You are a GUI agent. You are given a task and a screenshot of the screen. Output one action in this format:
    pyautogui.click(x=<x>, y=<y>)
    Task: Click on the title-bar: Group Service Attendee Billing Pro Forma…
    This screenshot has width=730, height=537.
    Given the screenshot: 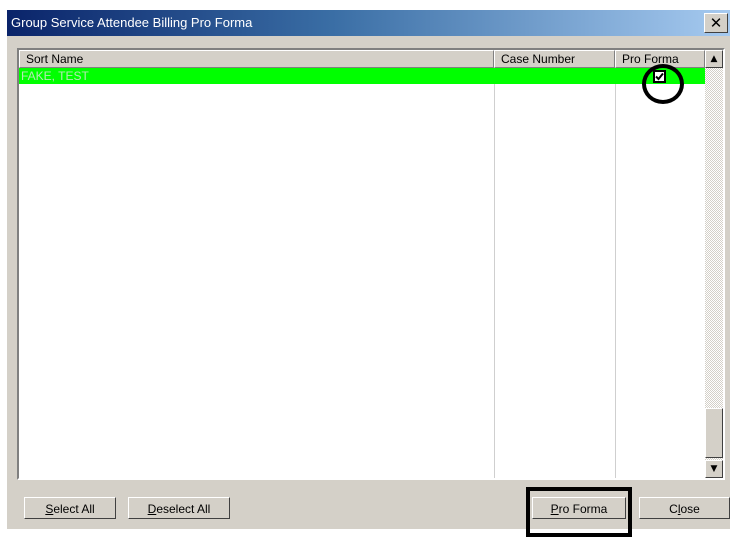 What is the action you would take?
    pyautogui.click(x=368, y=23)
    